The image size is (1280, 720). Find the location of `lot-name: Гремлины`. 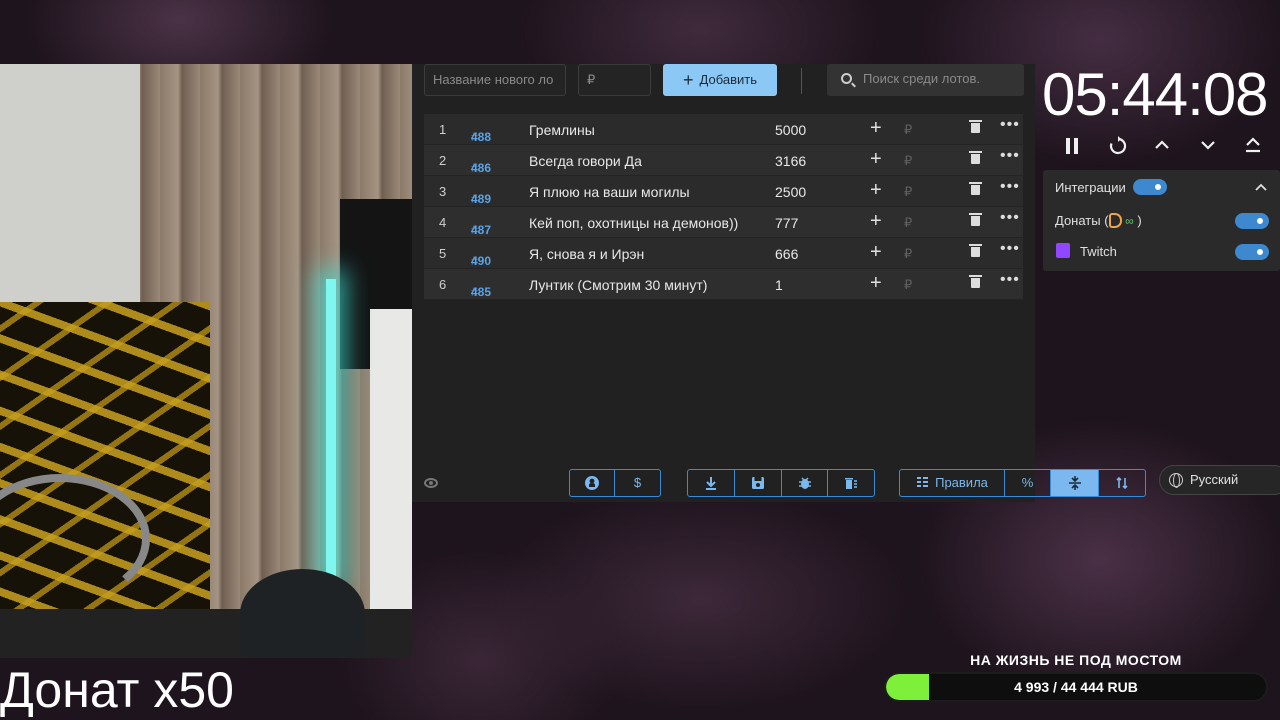

lot-name: Гремлины is located at coordinates (562, 130).